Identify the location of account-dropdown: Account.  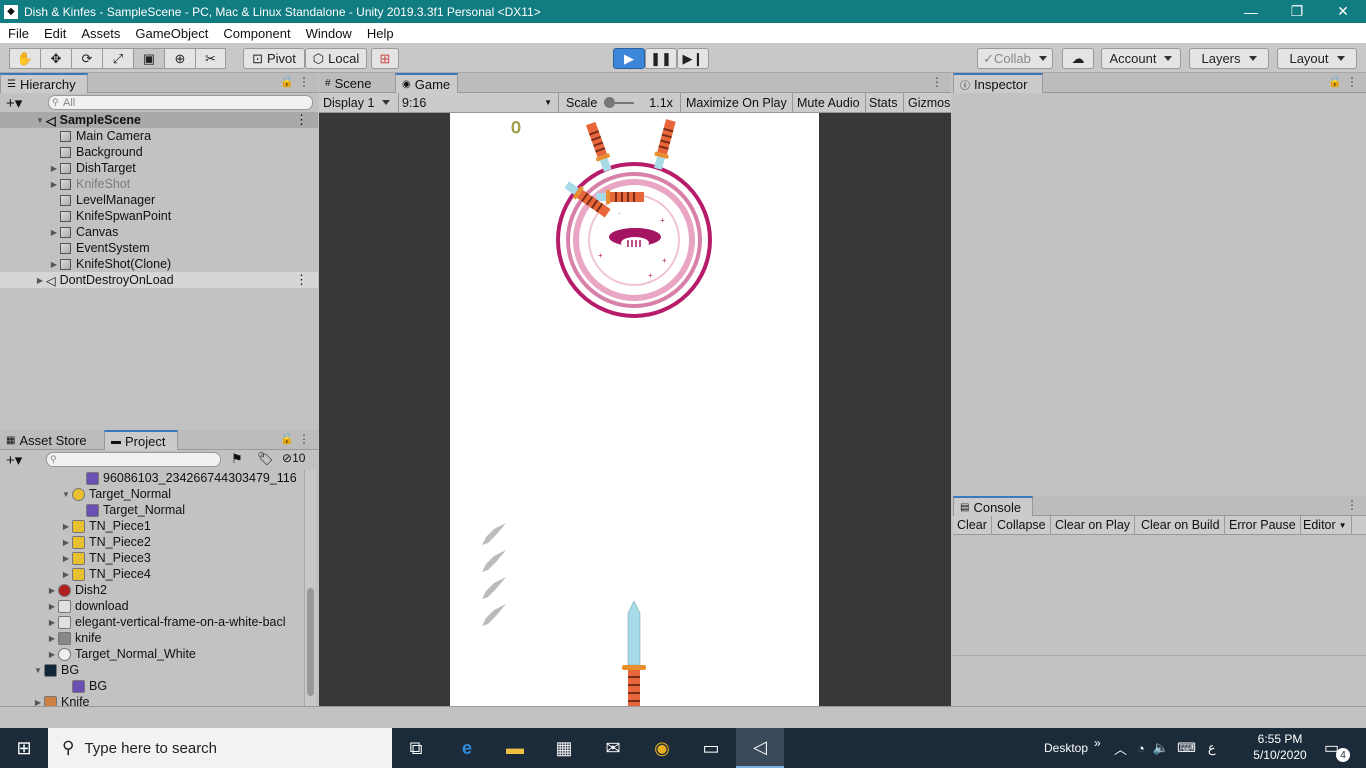
(1141, 58).